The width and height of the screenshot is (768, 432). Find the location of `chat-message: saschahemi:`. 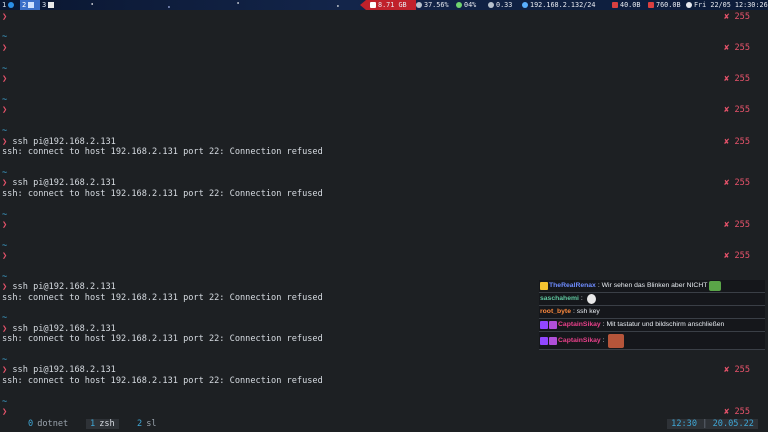

chat-message: saschahemi: is located at coordinates (652, 299).